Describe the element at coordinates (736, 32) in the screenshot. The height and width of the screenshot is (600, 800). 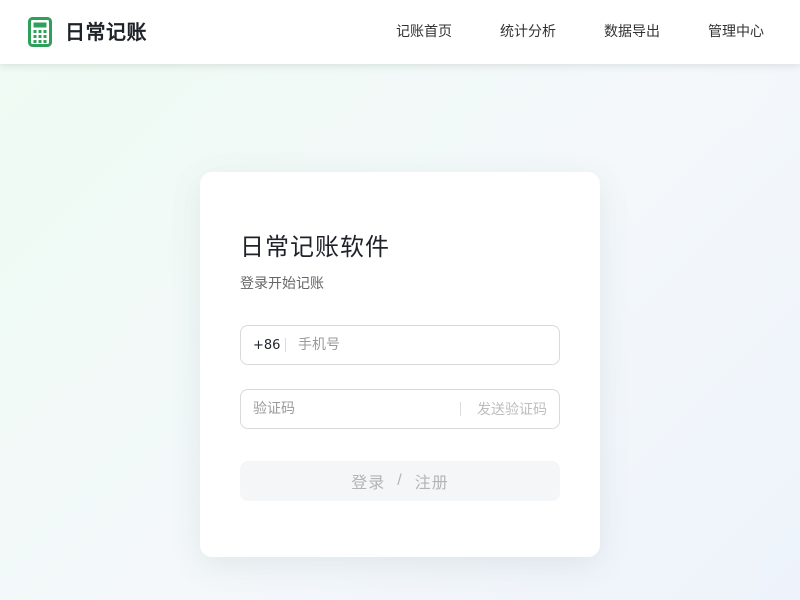
I see `nav-item-admin: 管理中心` at that location.